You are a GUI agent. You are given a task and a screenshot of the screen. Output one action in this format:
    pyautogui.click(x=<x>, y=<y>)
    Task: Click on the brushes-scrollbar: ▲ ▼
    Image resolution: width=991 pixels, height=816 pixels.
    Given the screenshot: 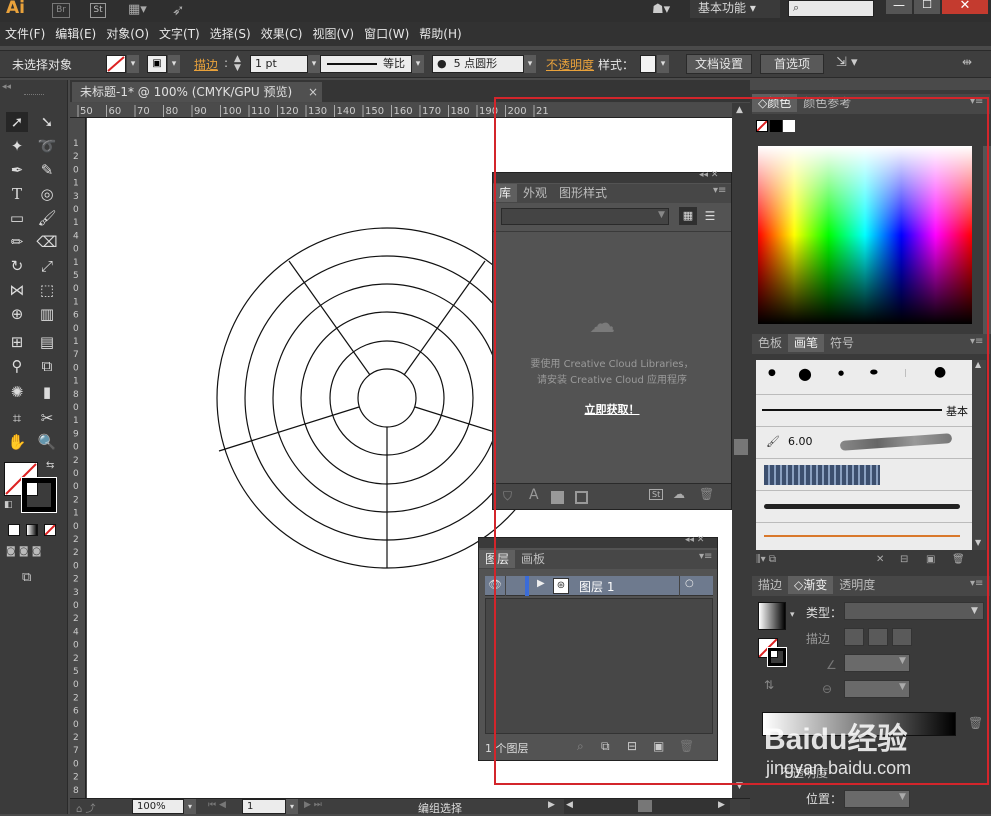 What is the action you would take?
    pyautogui.click(x=979, y=455)
    